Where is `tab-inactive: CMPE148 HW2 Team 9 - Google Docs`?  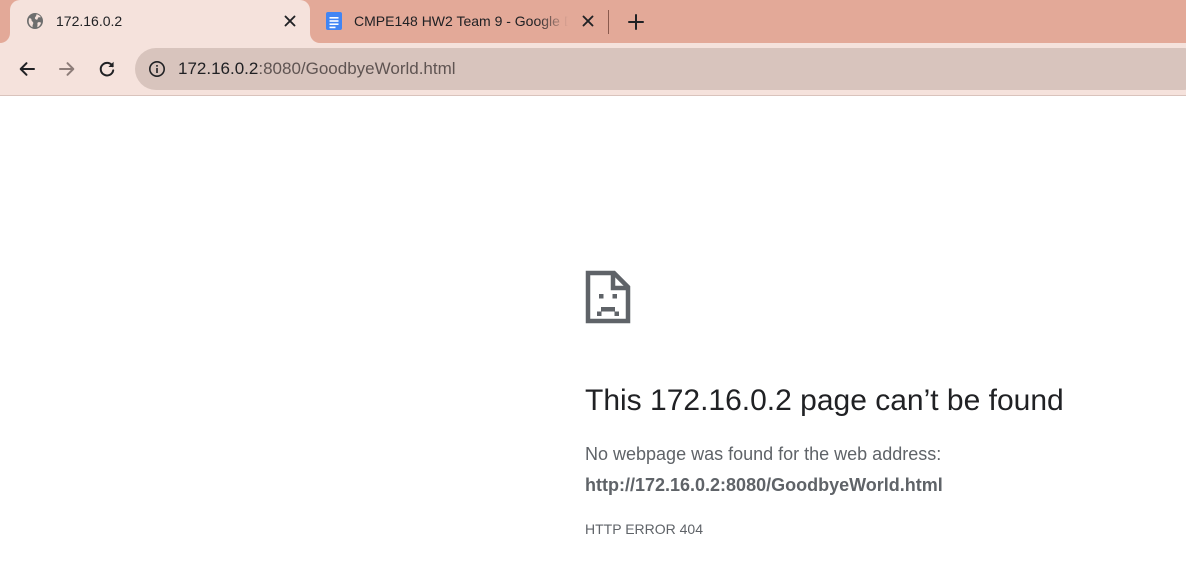 tab-inactive: CMPE148 HW2 Team 9 - Google Docs is located at coordinates (460, 21).